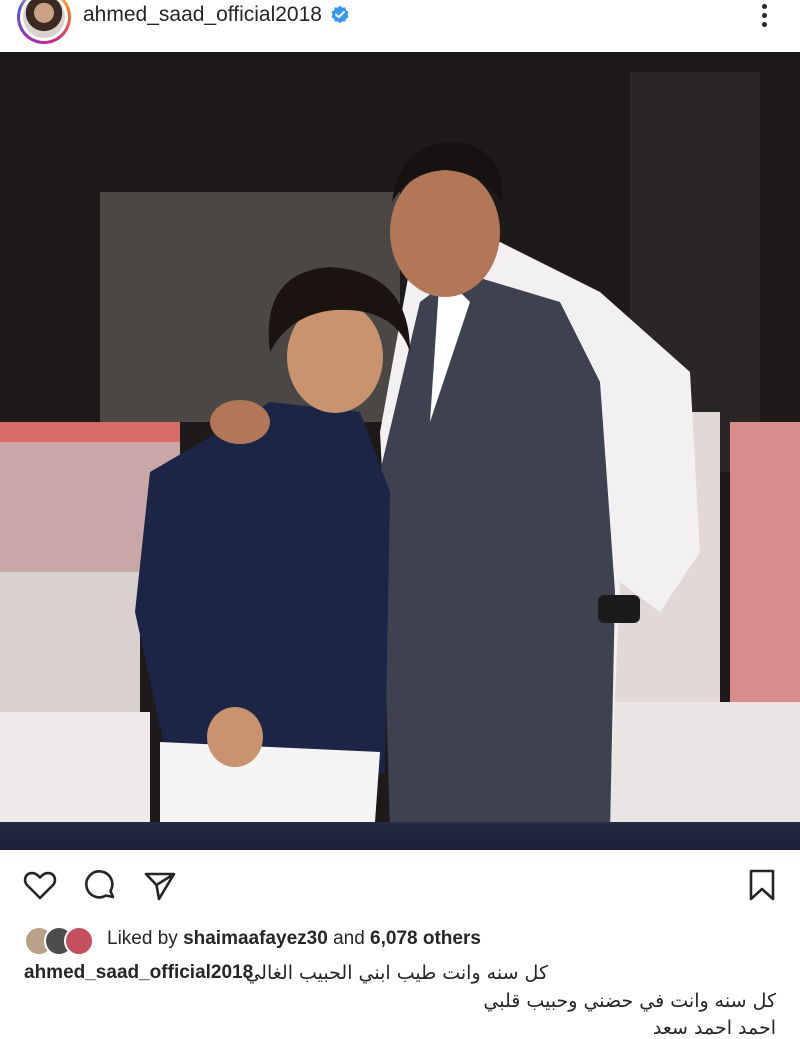  I want to click on likes-conjunction: and, so click(349, 938).